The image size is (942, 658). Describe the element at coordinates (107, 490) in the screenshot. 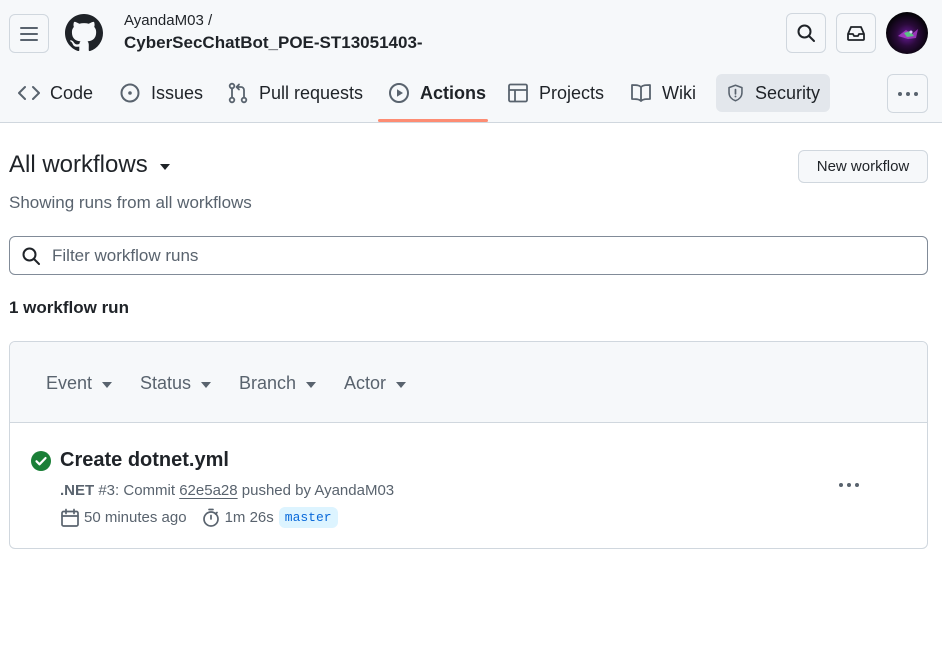

I see `run-number: #3` at that location.